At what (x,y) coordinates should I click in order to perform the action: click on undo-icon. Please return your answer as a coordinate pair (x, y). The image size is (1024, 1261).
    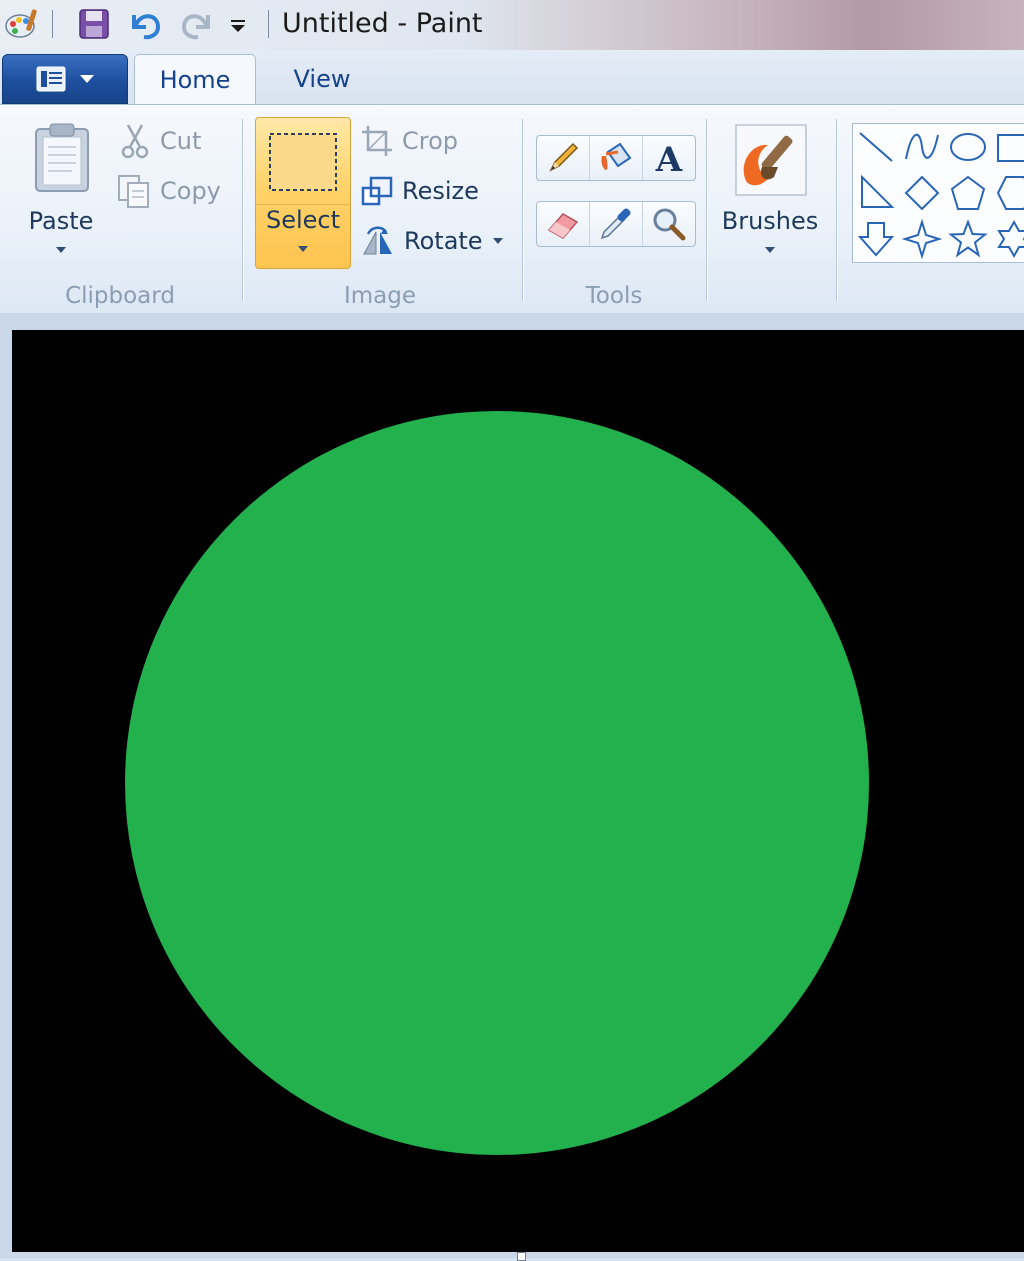
    Looking at the image, I should click on (146, 24).